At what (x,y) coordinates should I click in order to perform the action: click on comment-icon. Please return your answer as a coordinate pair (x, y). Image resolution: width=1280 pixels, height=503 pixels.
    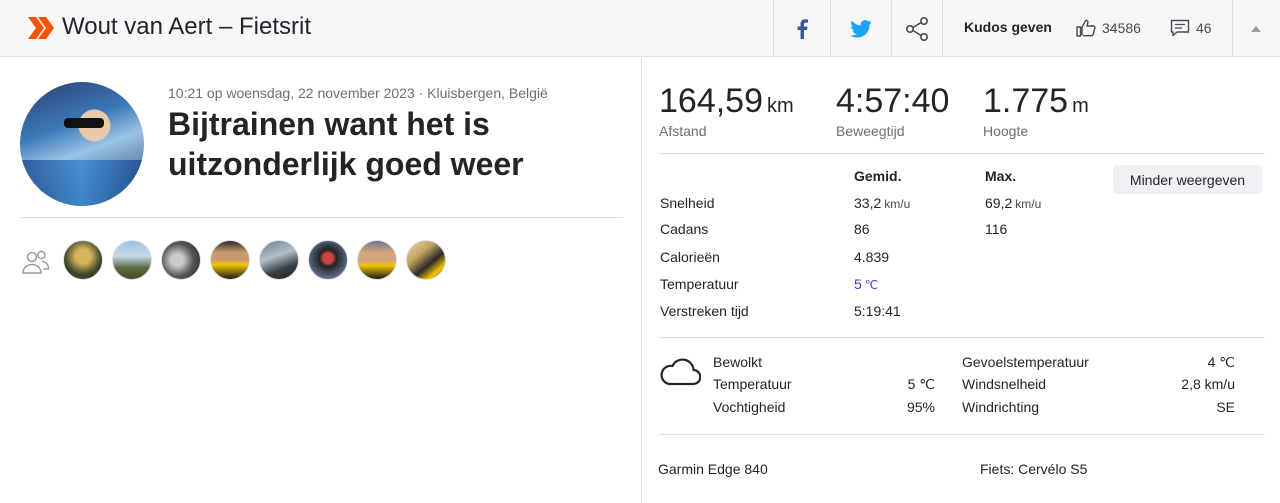
    Looking at the image, I should click on (1180, 28).